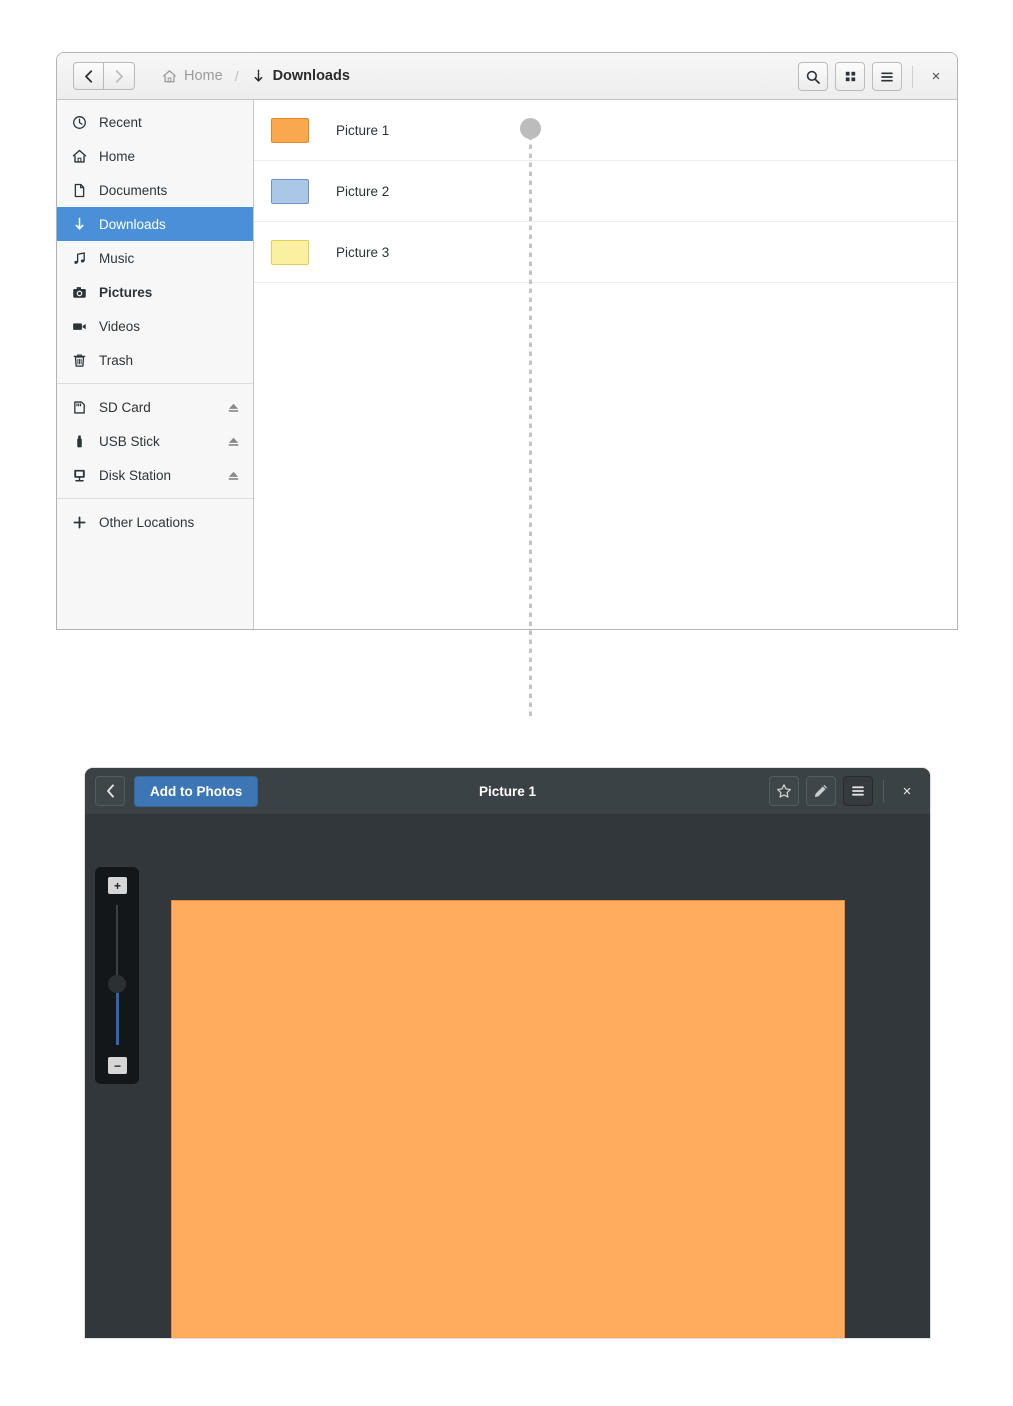 The width and height of the screenshot is (1013, 1406). Describe the element at coordinates (530, 428) in the screenshot. I see `drag-guide-line` at that location.